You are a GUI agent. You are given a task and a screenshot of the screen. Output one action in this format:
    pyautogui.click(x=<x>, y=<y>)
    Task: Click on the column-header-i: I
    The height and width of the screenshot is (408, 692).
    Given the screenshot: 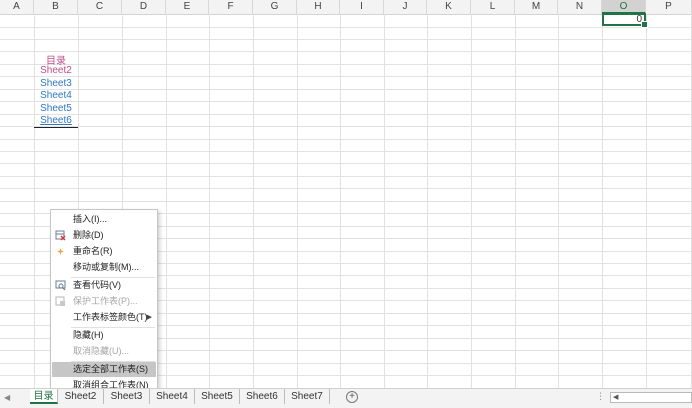 What is the action you would take?
    pyautogui.click(x=362, y=7)
    